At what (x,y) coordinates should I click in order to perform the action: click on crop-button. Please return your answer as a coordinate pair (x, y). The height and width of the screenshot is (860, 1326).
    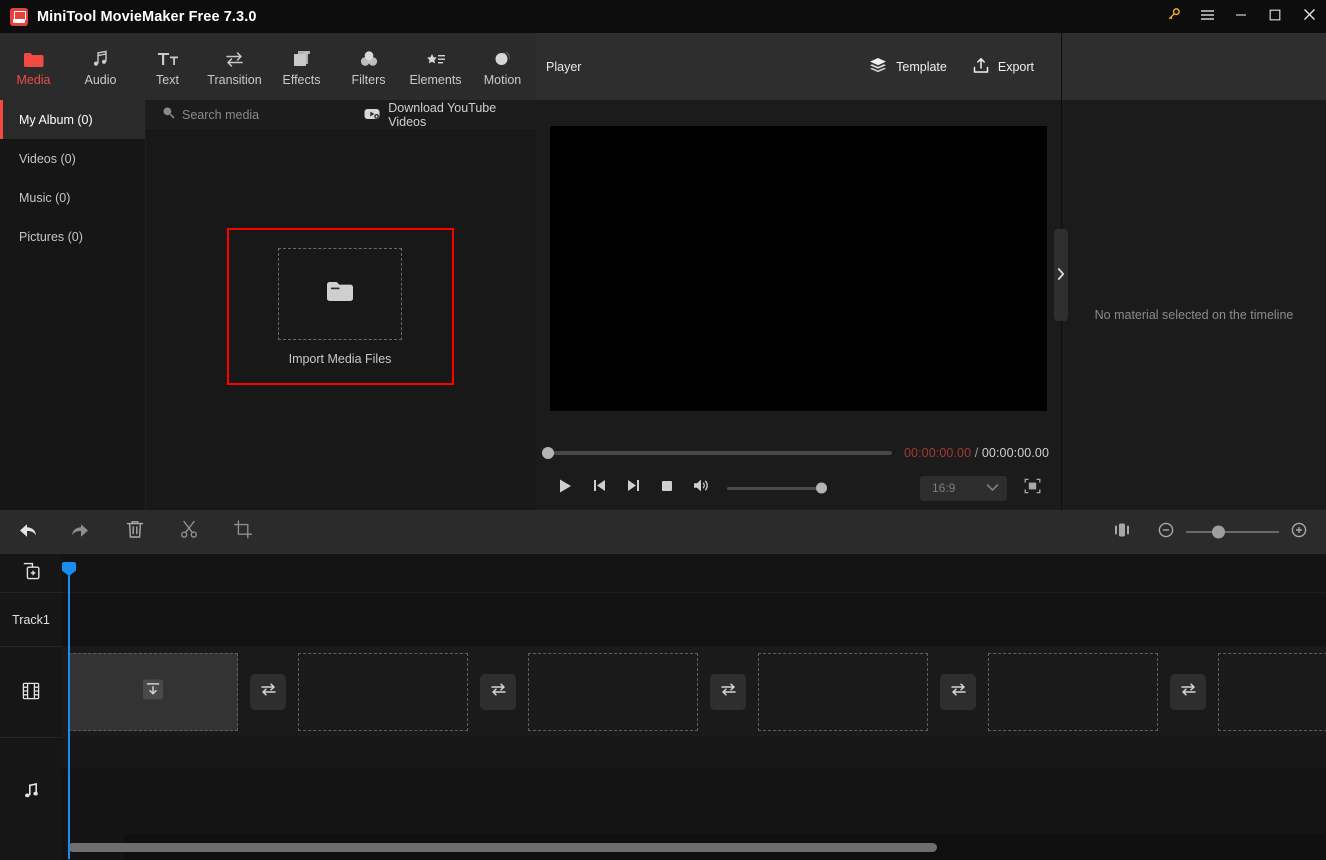
    Looking at the image, I should click on (243, 532).